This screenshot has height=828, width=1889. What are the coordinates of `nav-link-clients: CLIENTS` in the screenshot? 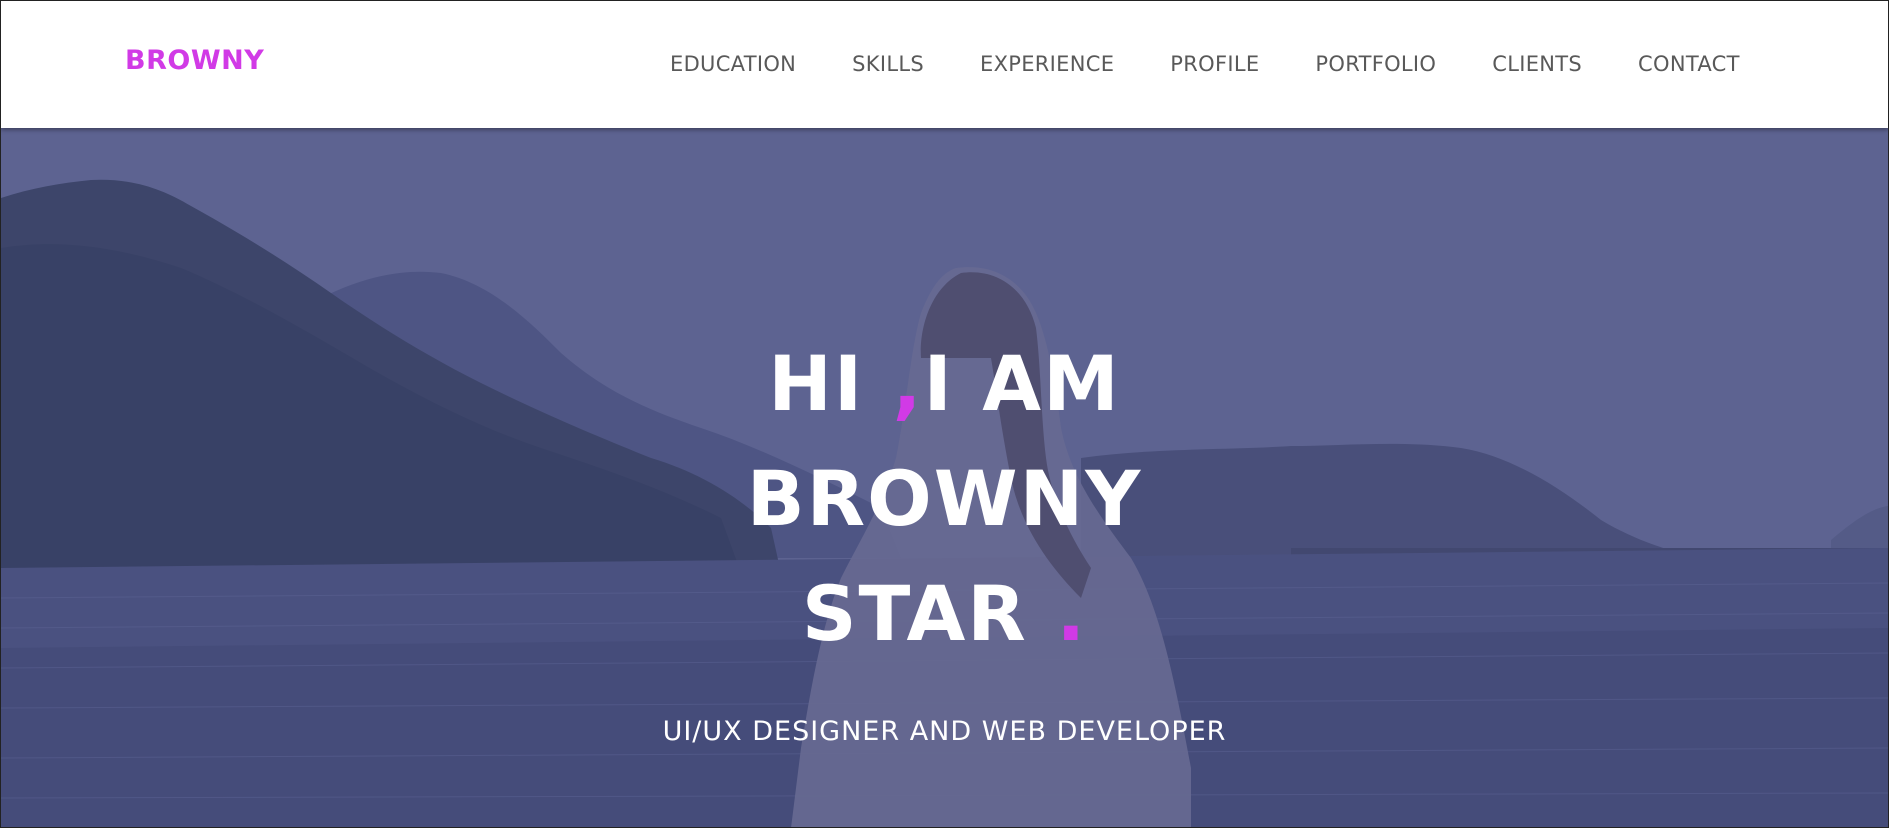 It's located at (1537, 64).